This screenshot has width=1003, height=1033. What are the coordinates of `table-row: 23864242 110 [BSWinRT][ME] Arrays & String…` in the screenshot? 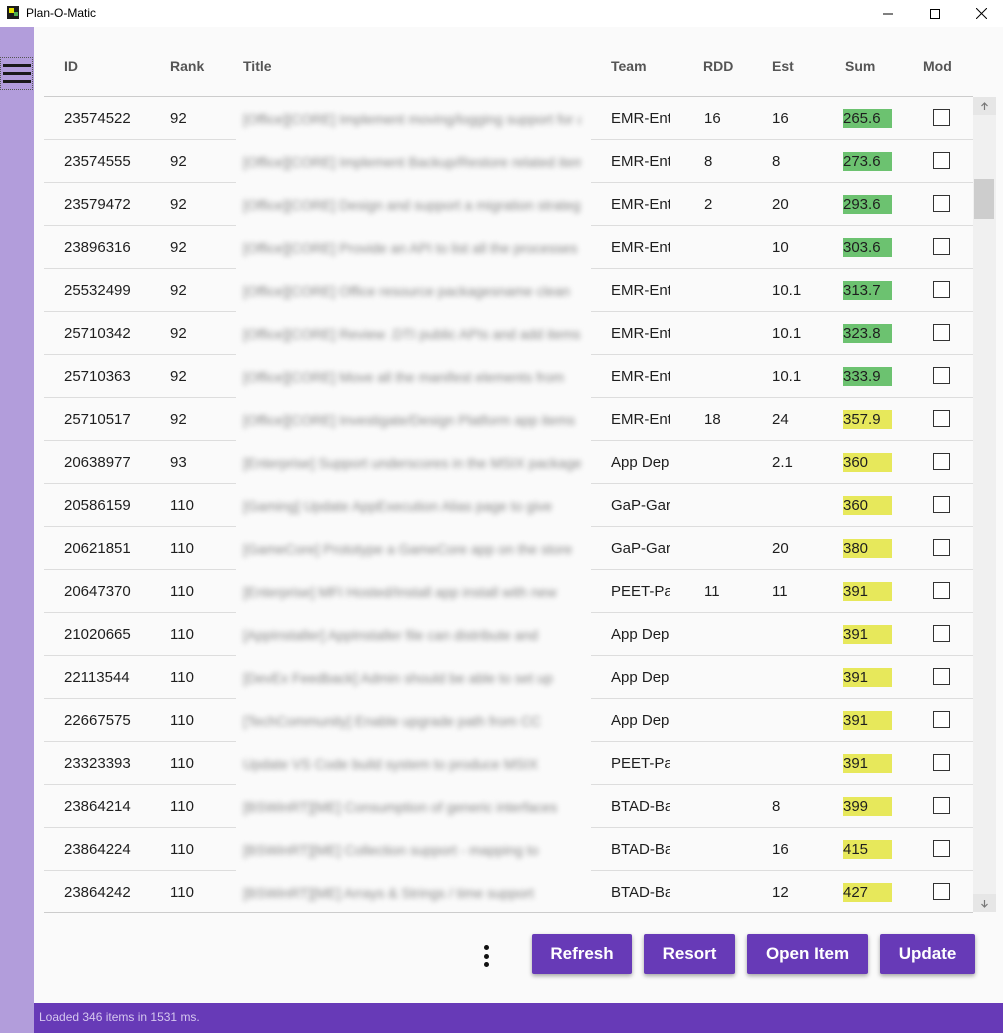 It's located at (508, 891).